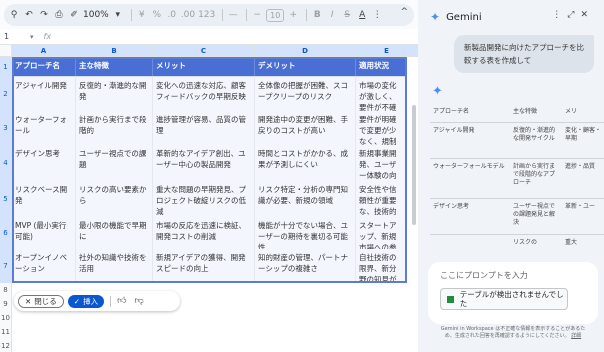 The image size is (604, 352). What do you see at coordinates (206, 15) in the screenshot?
I see `more-formats-icon: 123` at bounding box center [206, 15].